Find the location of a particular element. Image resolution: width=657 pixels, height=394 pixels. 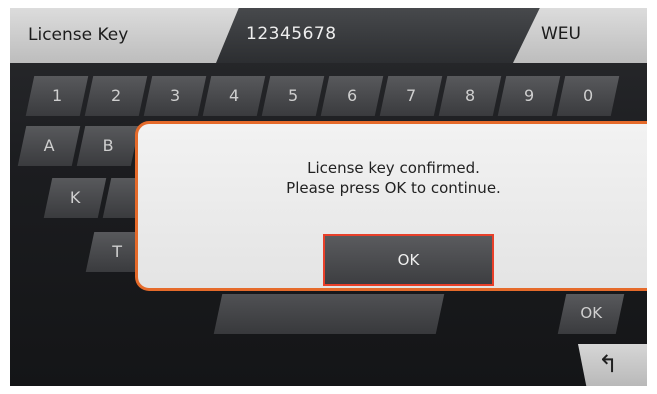

key-3: 3 is located at coordinates (175, 96).